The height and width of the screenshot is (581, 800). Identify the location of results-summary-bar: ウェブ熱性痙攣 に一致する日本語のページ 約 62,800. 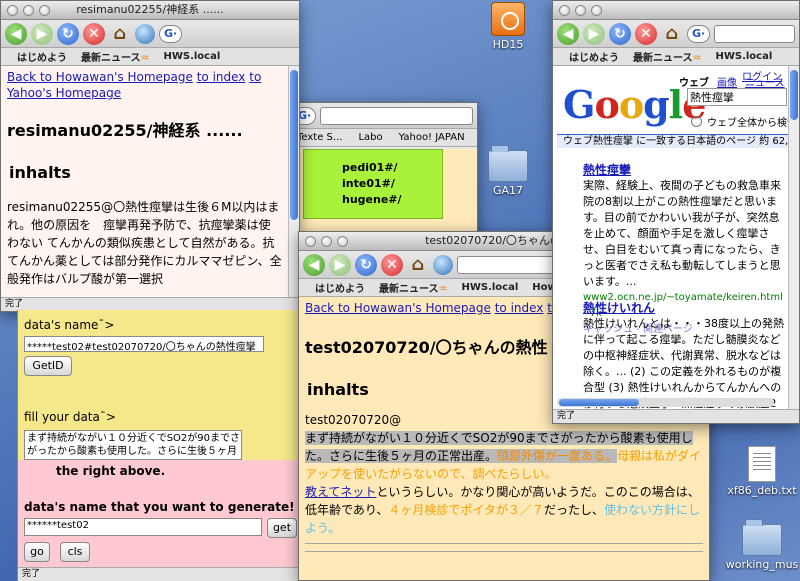
(672, 141).